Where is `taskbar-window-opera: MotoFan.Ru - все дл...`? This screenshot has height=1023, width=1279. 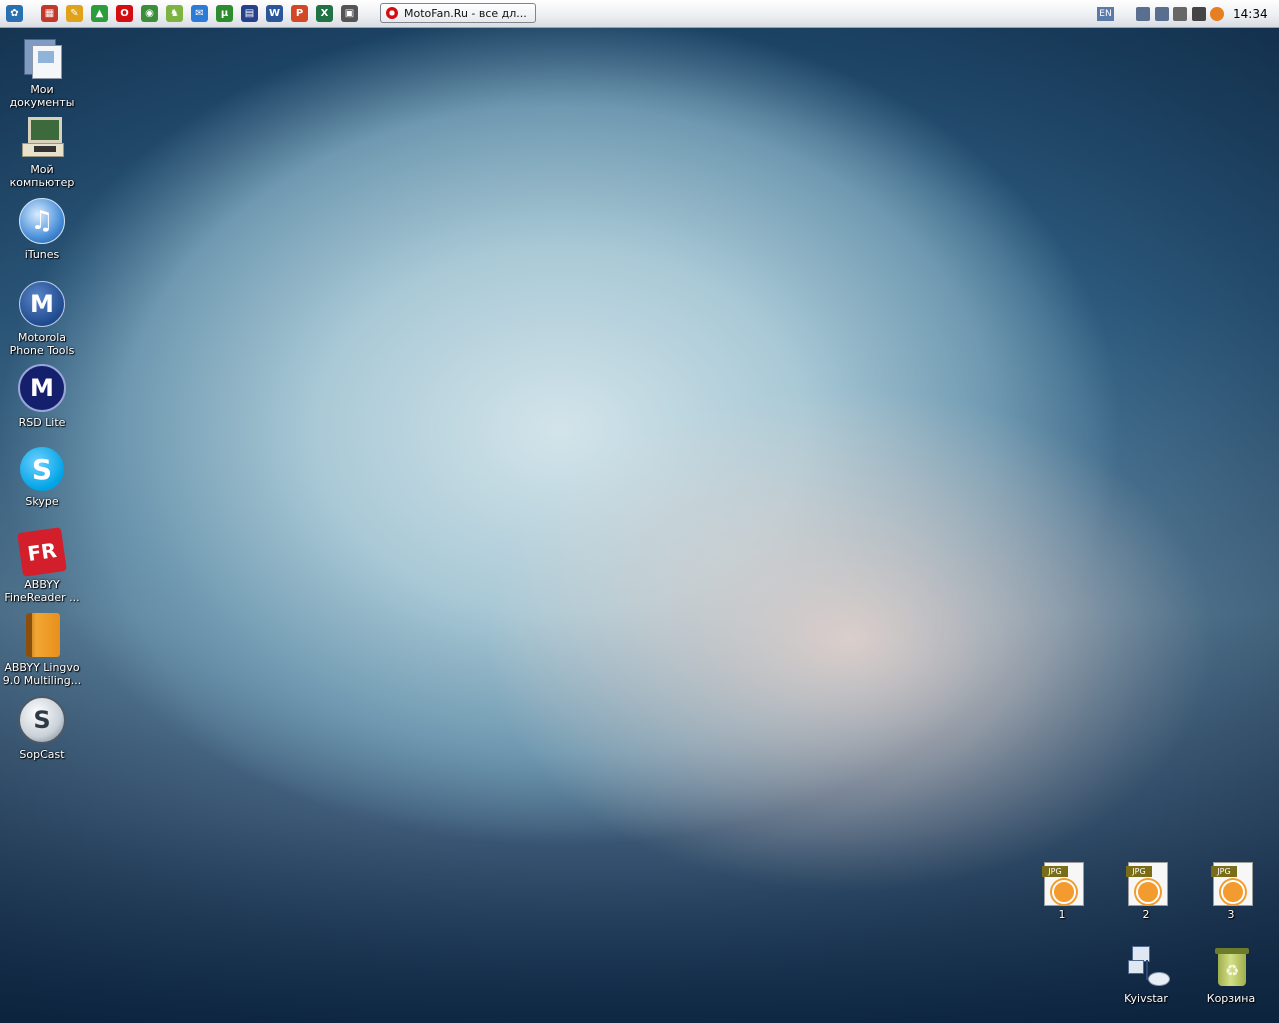 taskbar-window-opera: MotoFan.Ru - все дл... is located at coordinates (458, 13).